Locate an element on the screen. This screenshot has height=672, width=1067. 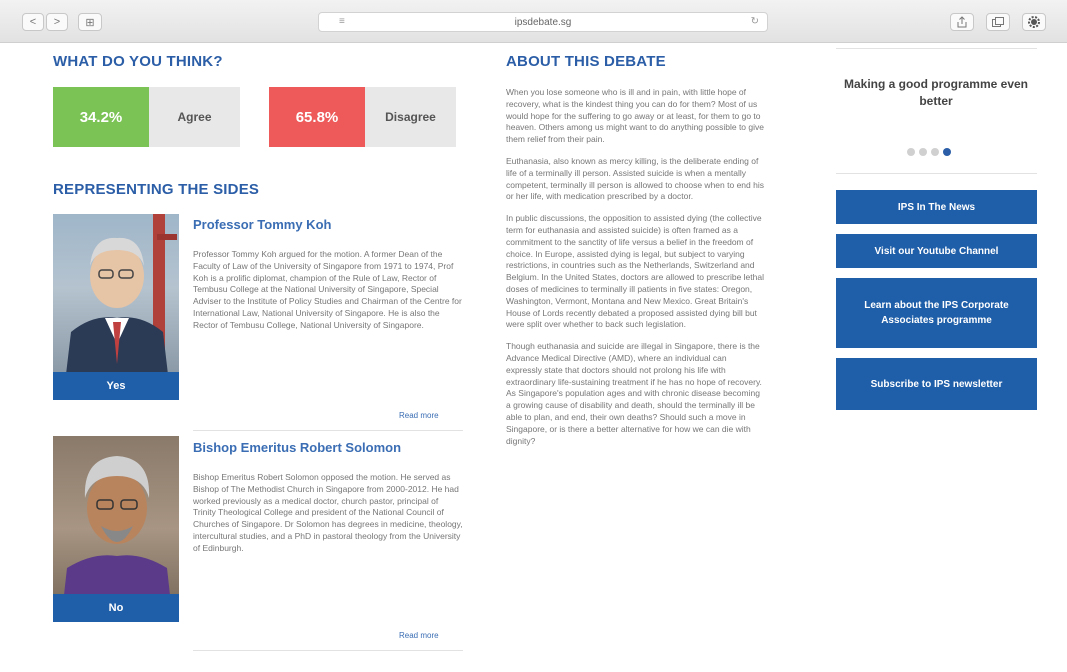
share-icon is located at coordinates (962, 22).